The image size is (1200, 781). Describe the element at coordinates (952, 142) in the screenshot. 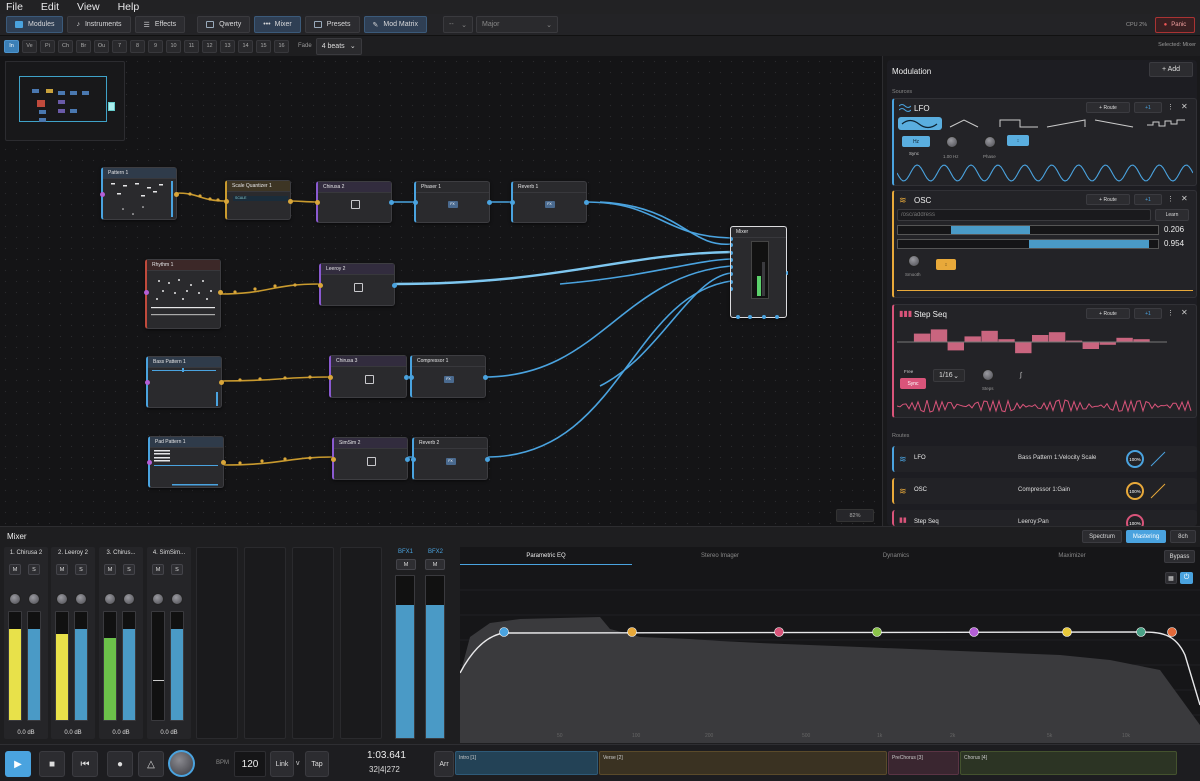

I see `rate-knob` at that location.